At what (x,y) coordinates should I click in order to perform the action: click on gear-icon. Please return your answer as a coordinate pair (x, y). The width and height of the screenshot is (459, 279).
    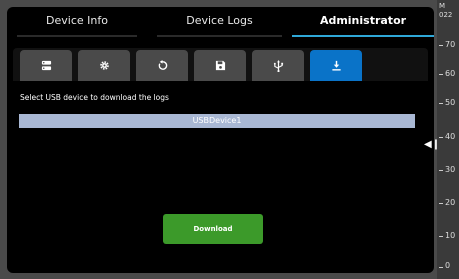
    Looking at the image, I should click on (104, 65).